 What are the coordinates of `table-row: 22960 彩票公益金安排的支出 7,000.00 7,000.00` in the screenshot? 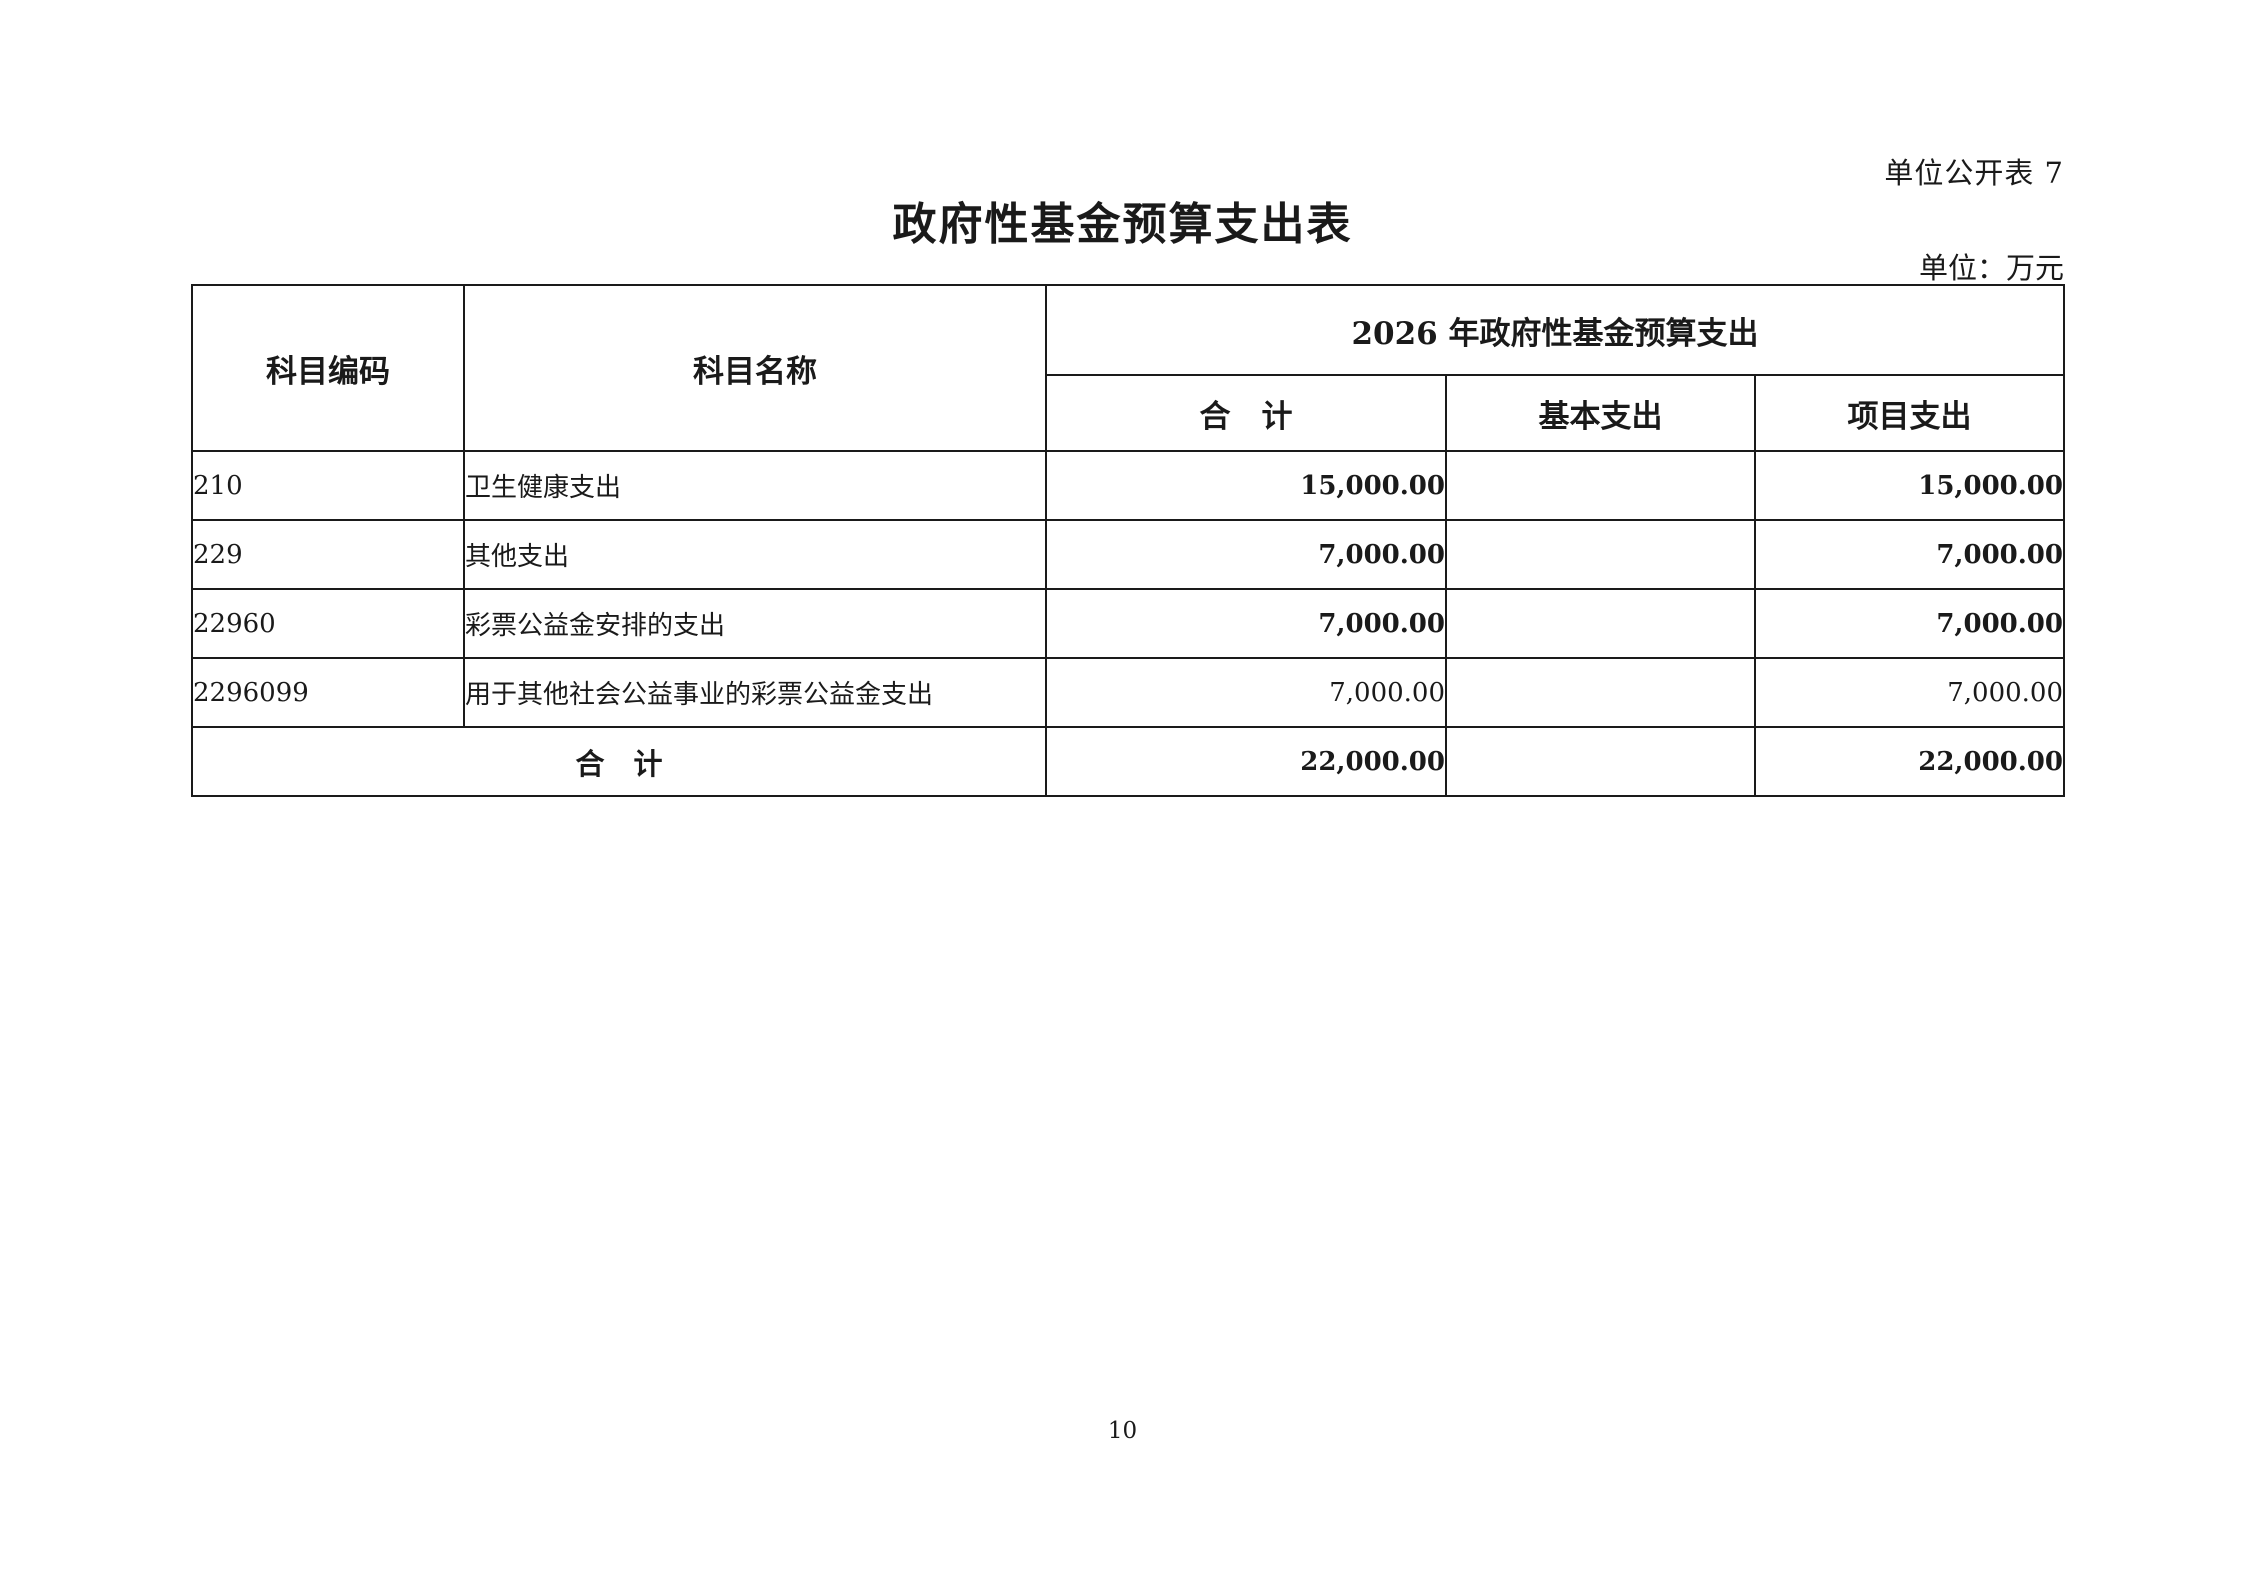 It's located at (1128, 623).